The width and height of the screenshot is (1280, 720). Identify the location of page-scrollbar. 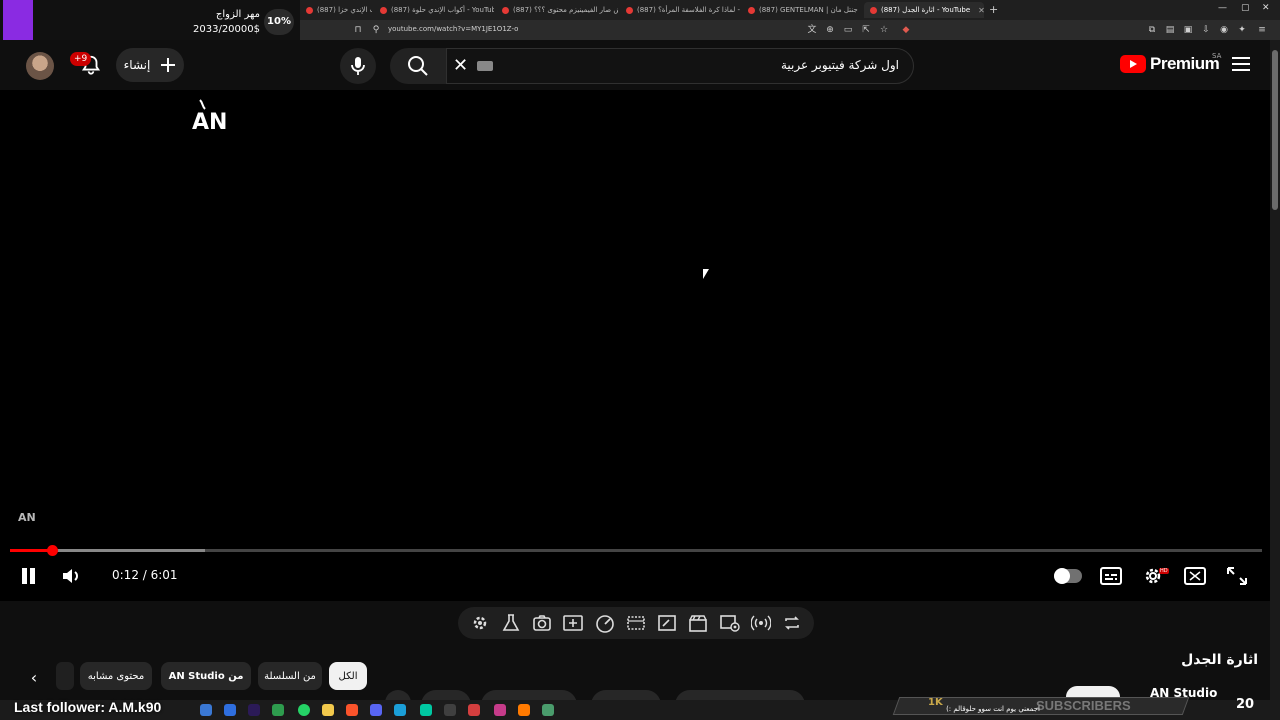
(1275, 380).